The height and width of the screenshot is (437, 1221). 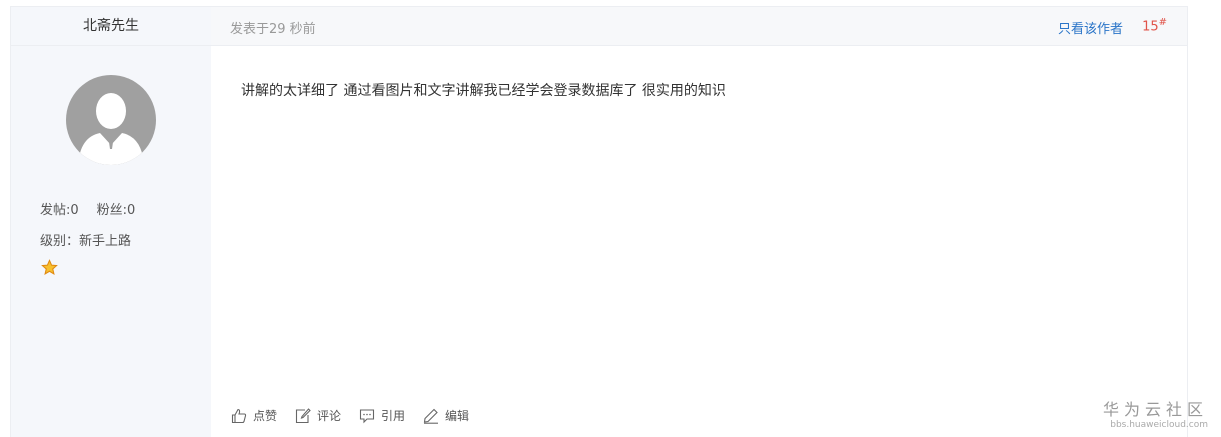 What do you see at coordinates (329, 416) in the screenshot?
I see `comment-label: 评论` at bounding box center [329, 416].